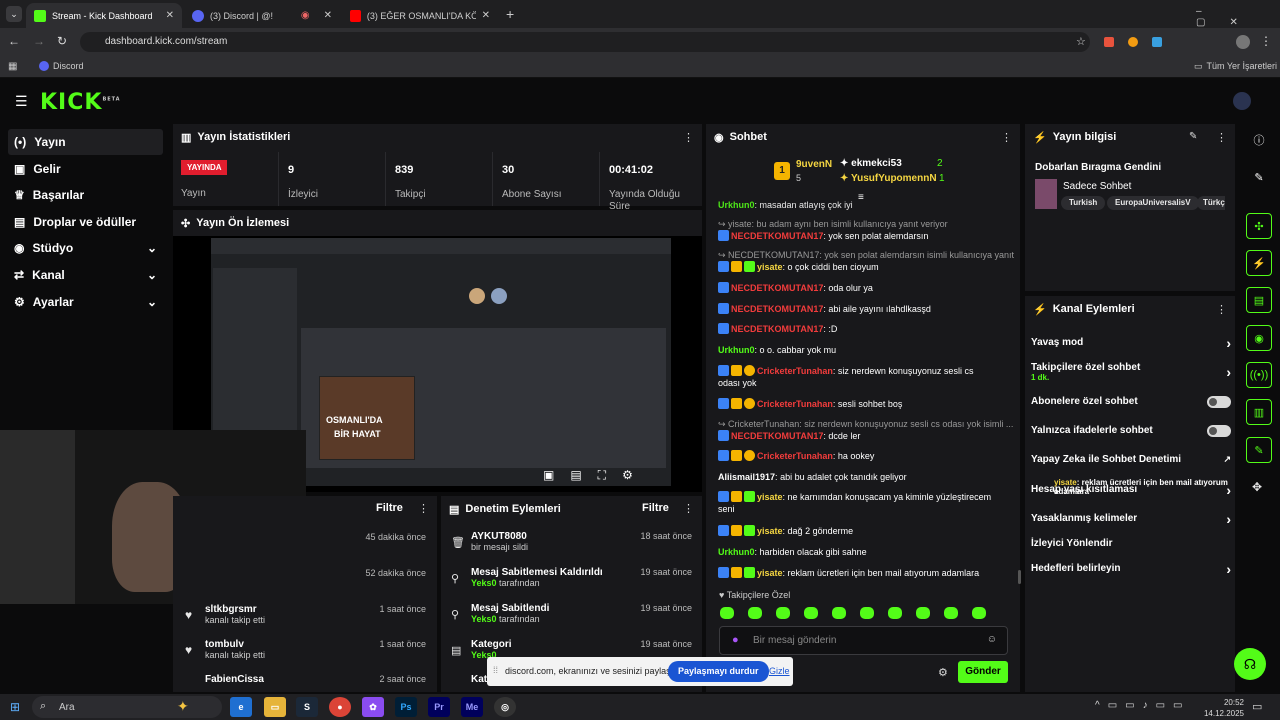 This screenshot has width=1280, height=720. Describe the element at coordinates (80, 102) in the screenshot. I see `kick-logo: KICKBETA` at that location.